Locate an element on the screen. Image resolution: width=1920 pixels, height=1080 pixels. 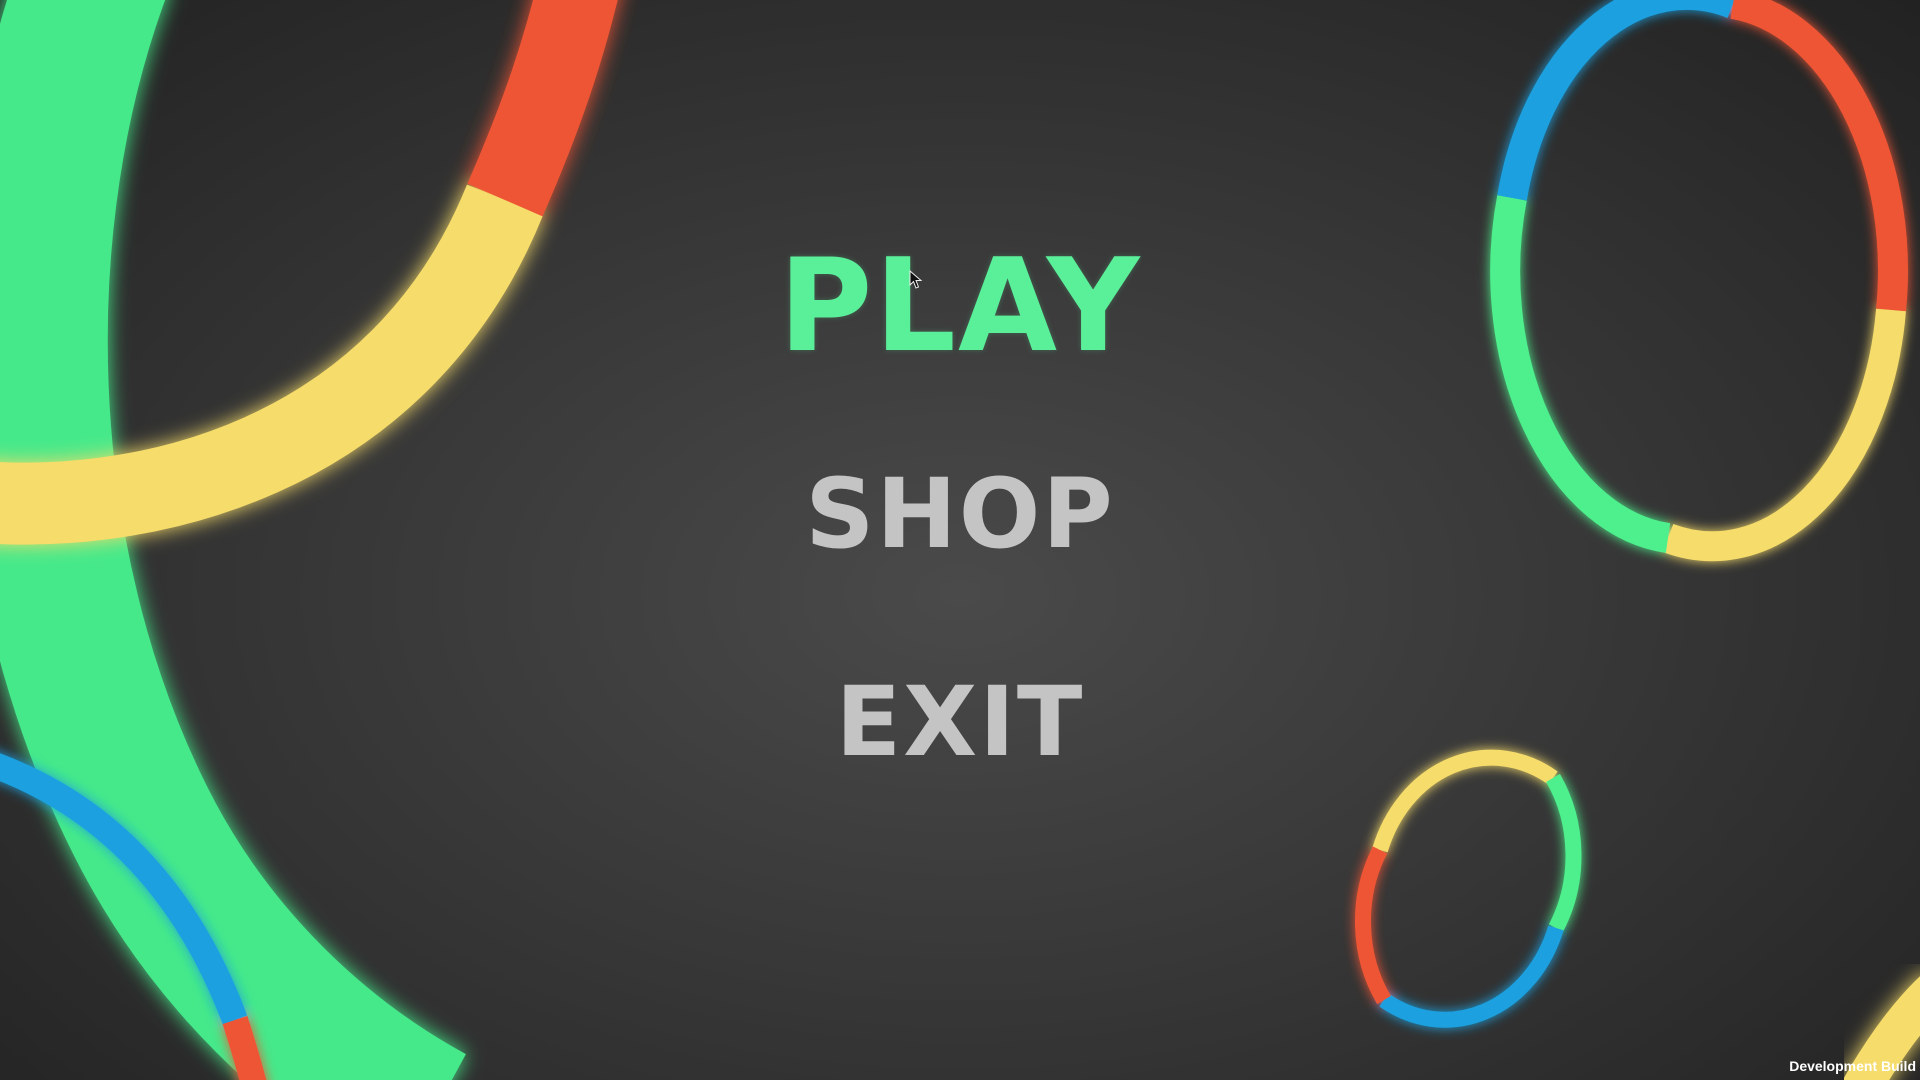
mouse-pointer-icon is located at coordinates (916, 279).